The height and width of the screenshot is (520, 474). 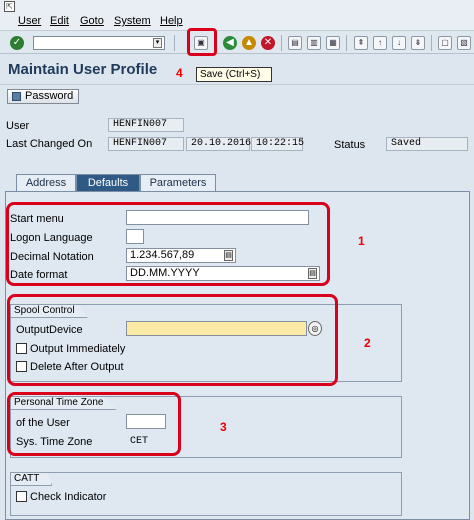 What do you see at coordinates (54, 442) in the screenshot?
I see `sys-time-zone-label: Sys. Time Zone` at bounding box center [54, 442].